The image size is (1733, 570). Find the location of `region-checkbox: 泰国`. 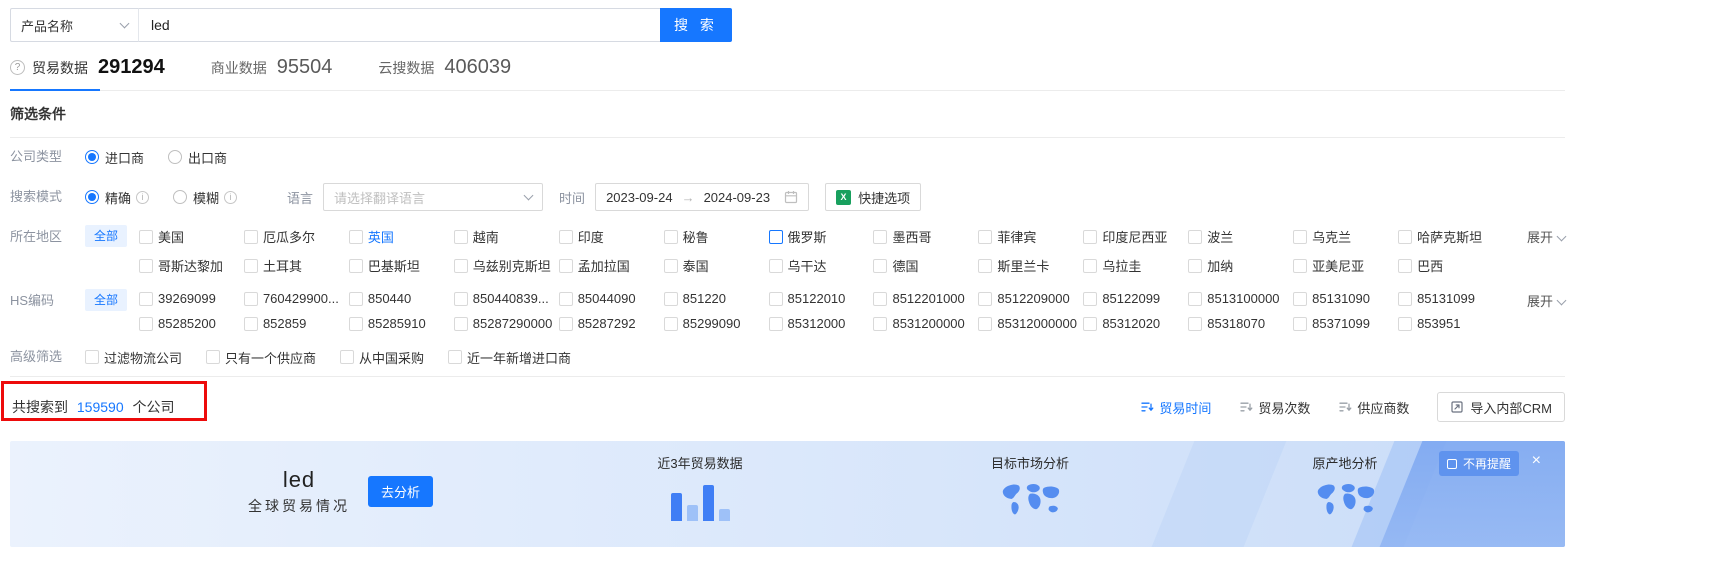

region-checkbox: 泰国 is located at coordinates (716, 265).